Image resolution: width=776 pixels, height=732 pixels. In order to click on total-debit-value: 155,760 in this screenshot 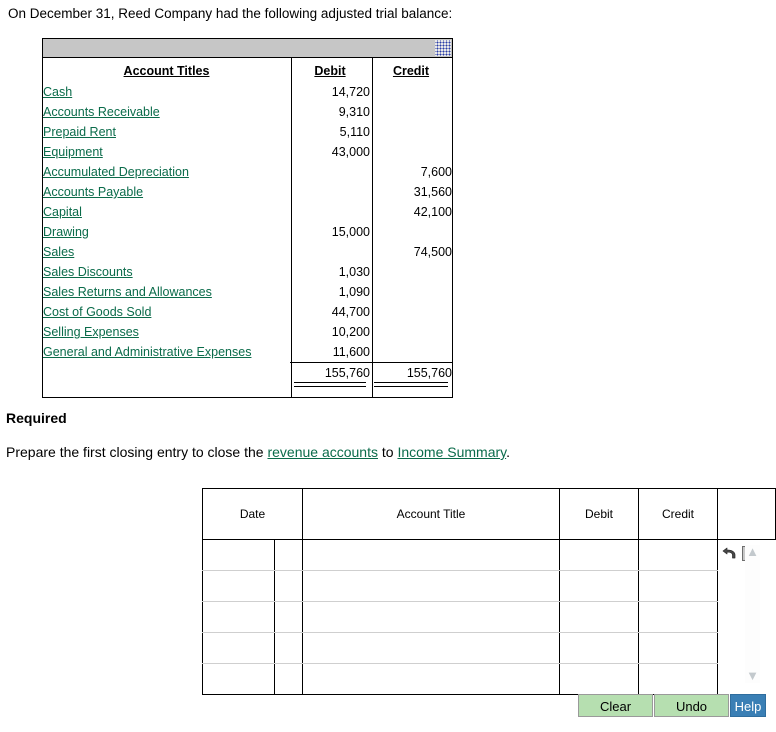, I will do `click(347, 373)`.